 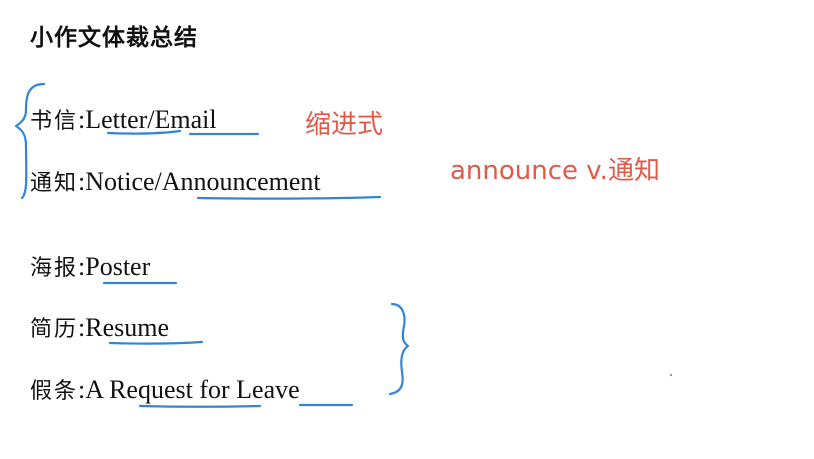 I want to click on genre-row-letter: 书信:Letter/Email, so click(x=123, y=119).